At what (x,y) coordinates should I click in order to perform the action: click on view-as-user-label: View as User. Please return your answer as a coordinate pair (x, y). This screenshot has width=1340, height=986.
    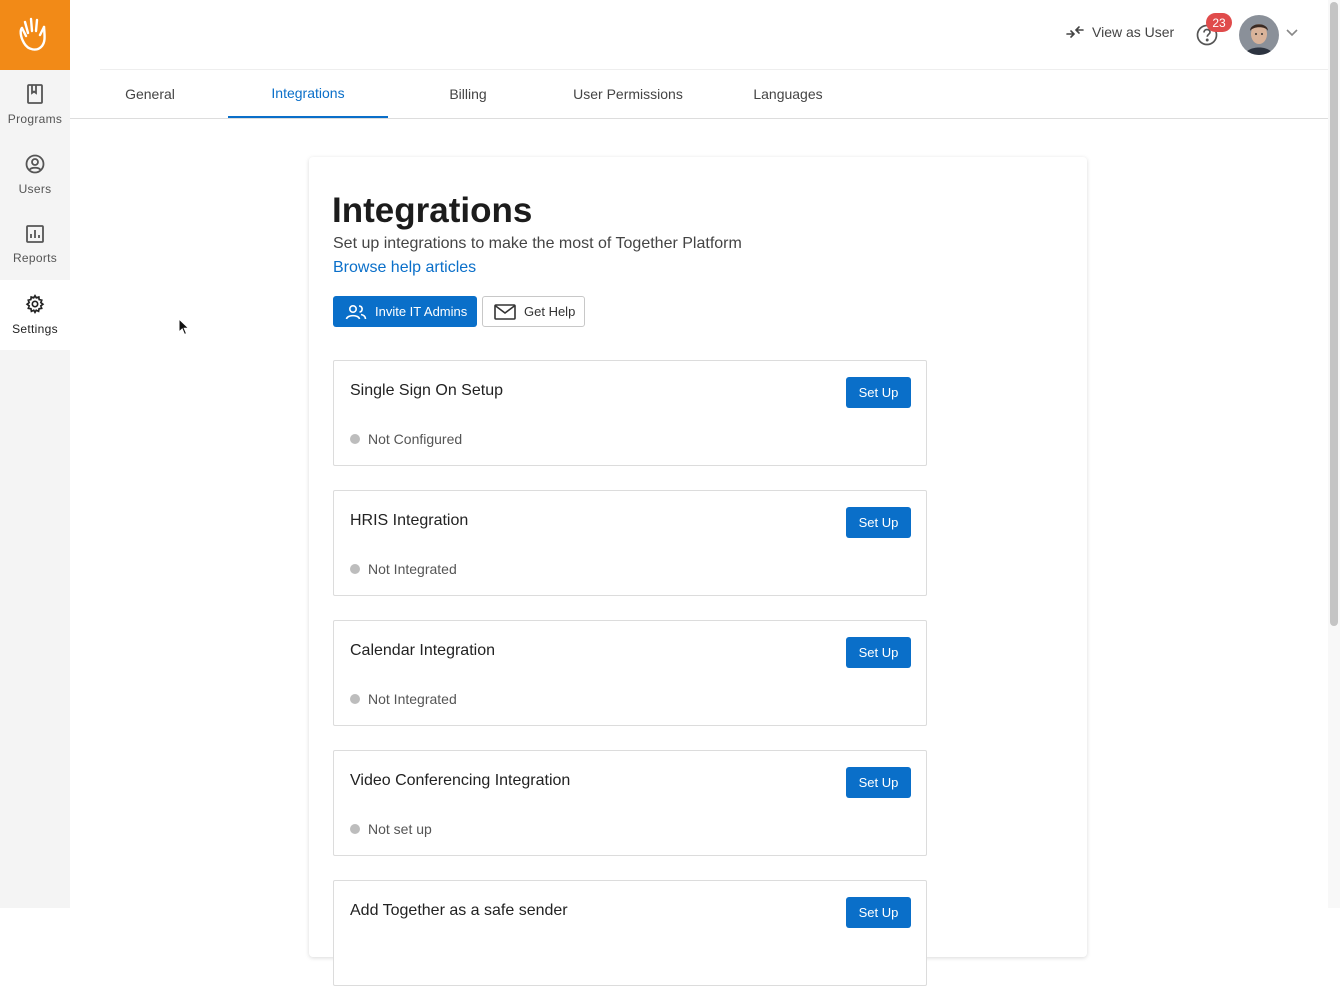
    Looking at the image, I should click on (1133, 32).